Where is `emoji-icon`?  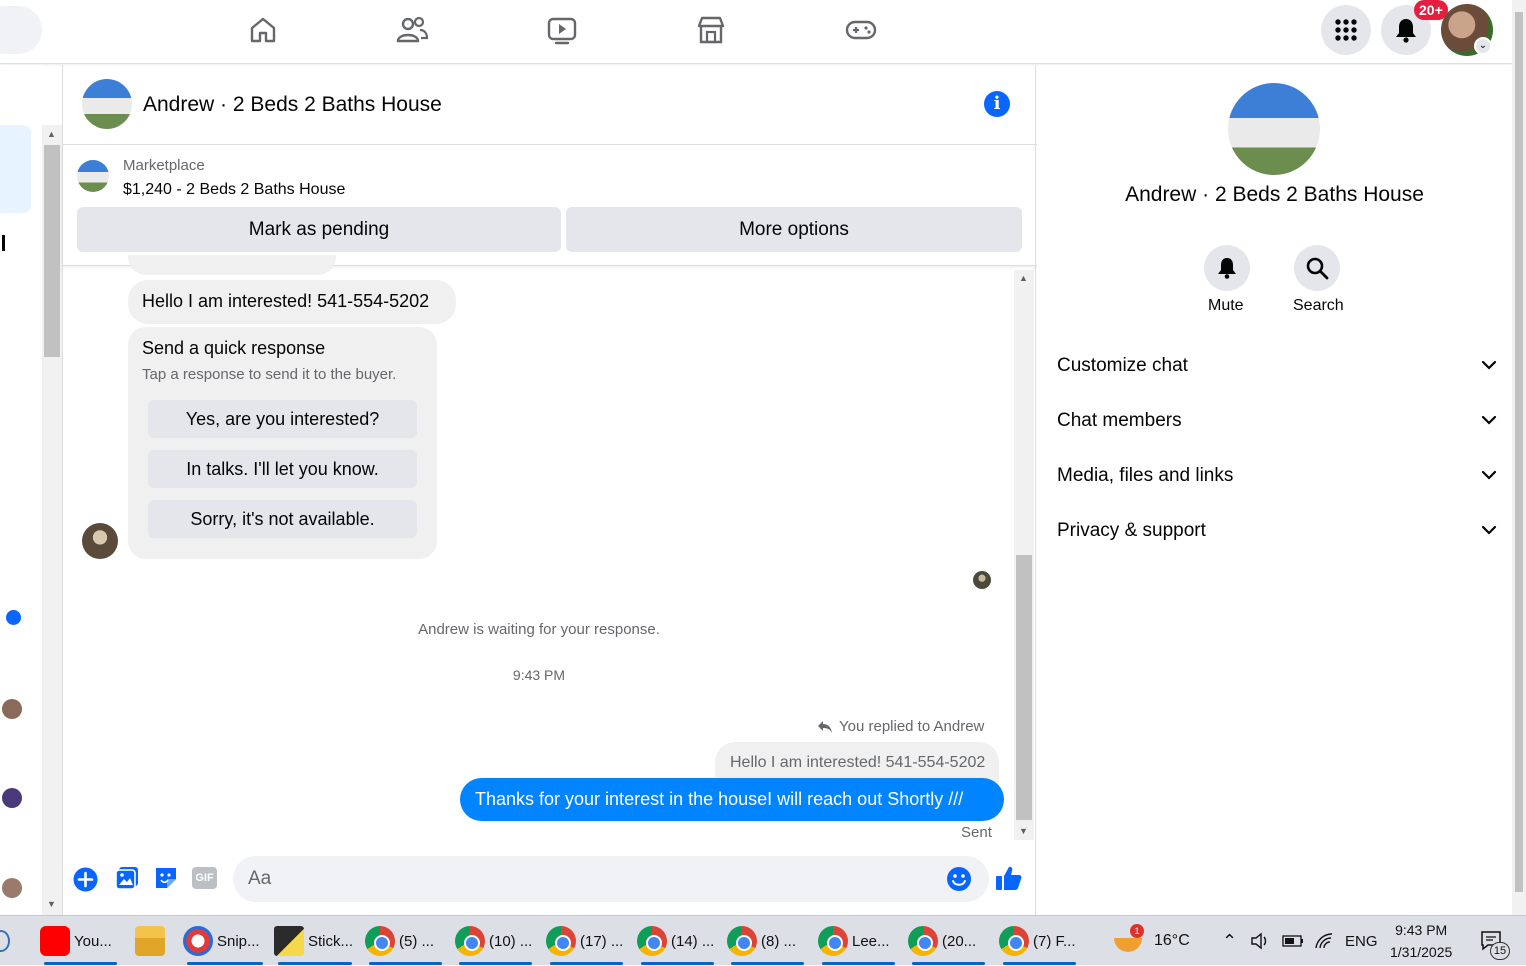 emoji-icon is located at coordinates (959, 881).